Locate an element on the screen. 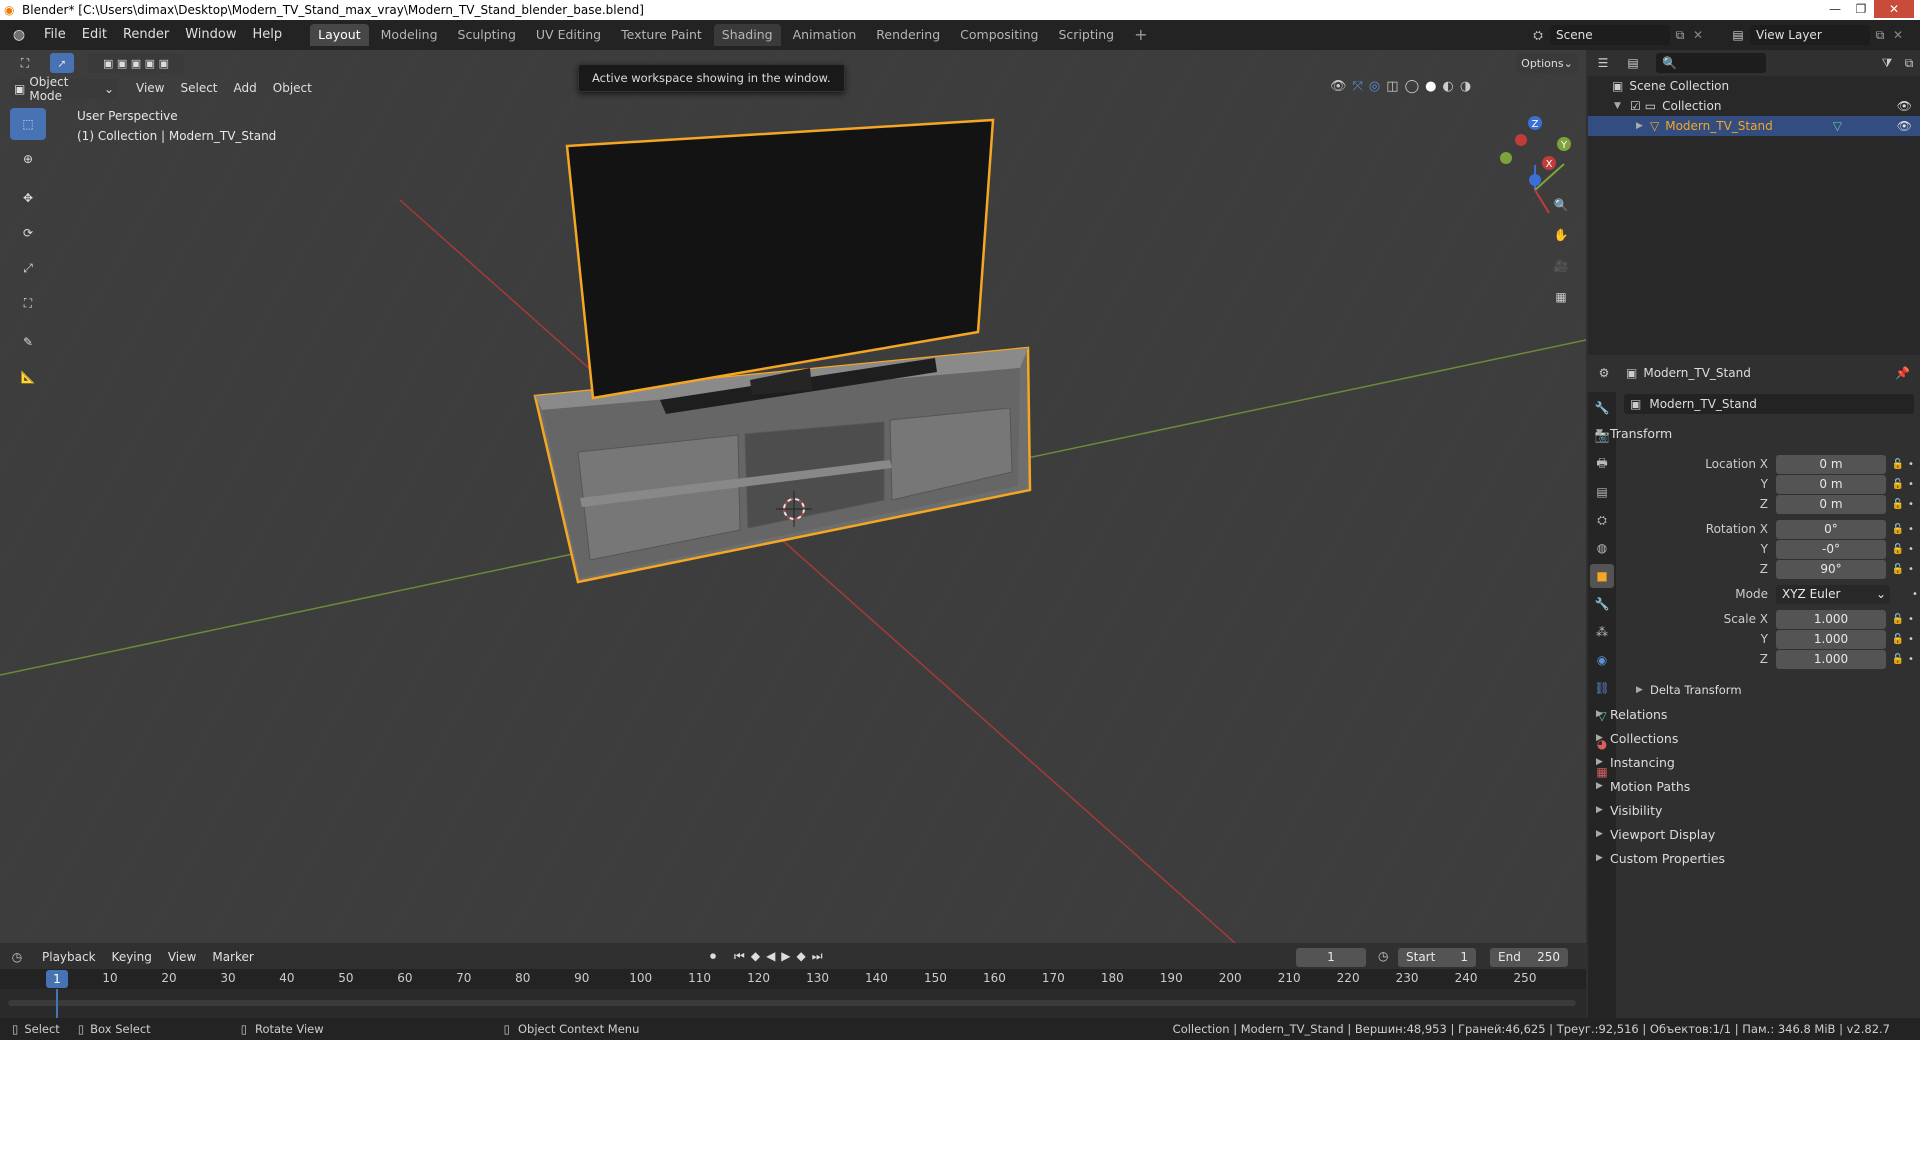 The width and height of the screenshot is (1920, 1158). gizmo-neg-y-icon is located at coordinates (1506, 158).